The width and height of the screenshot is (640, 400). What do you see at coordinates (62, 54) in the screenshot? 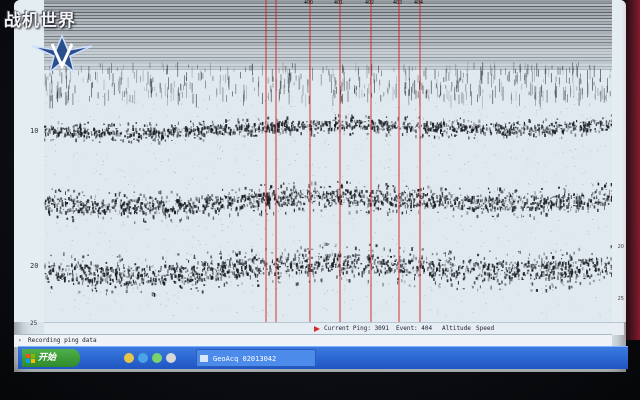
I see `watermark-logo-icon` at bounding box center [62, 54].